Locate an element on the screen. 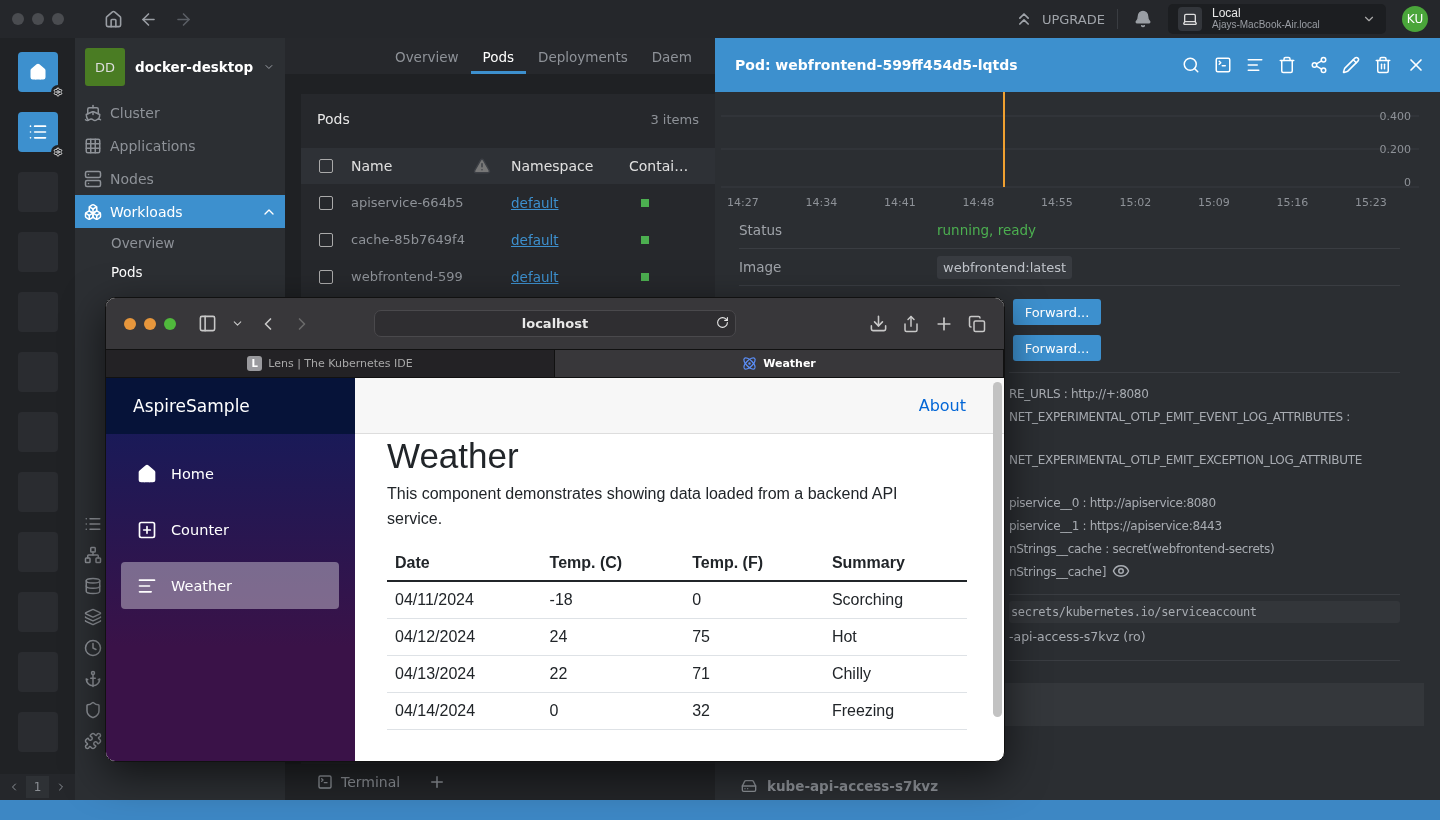  minimize-button is located at coordinates (150, 323).